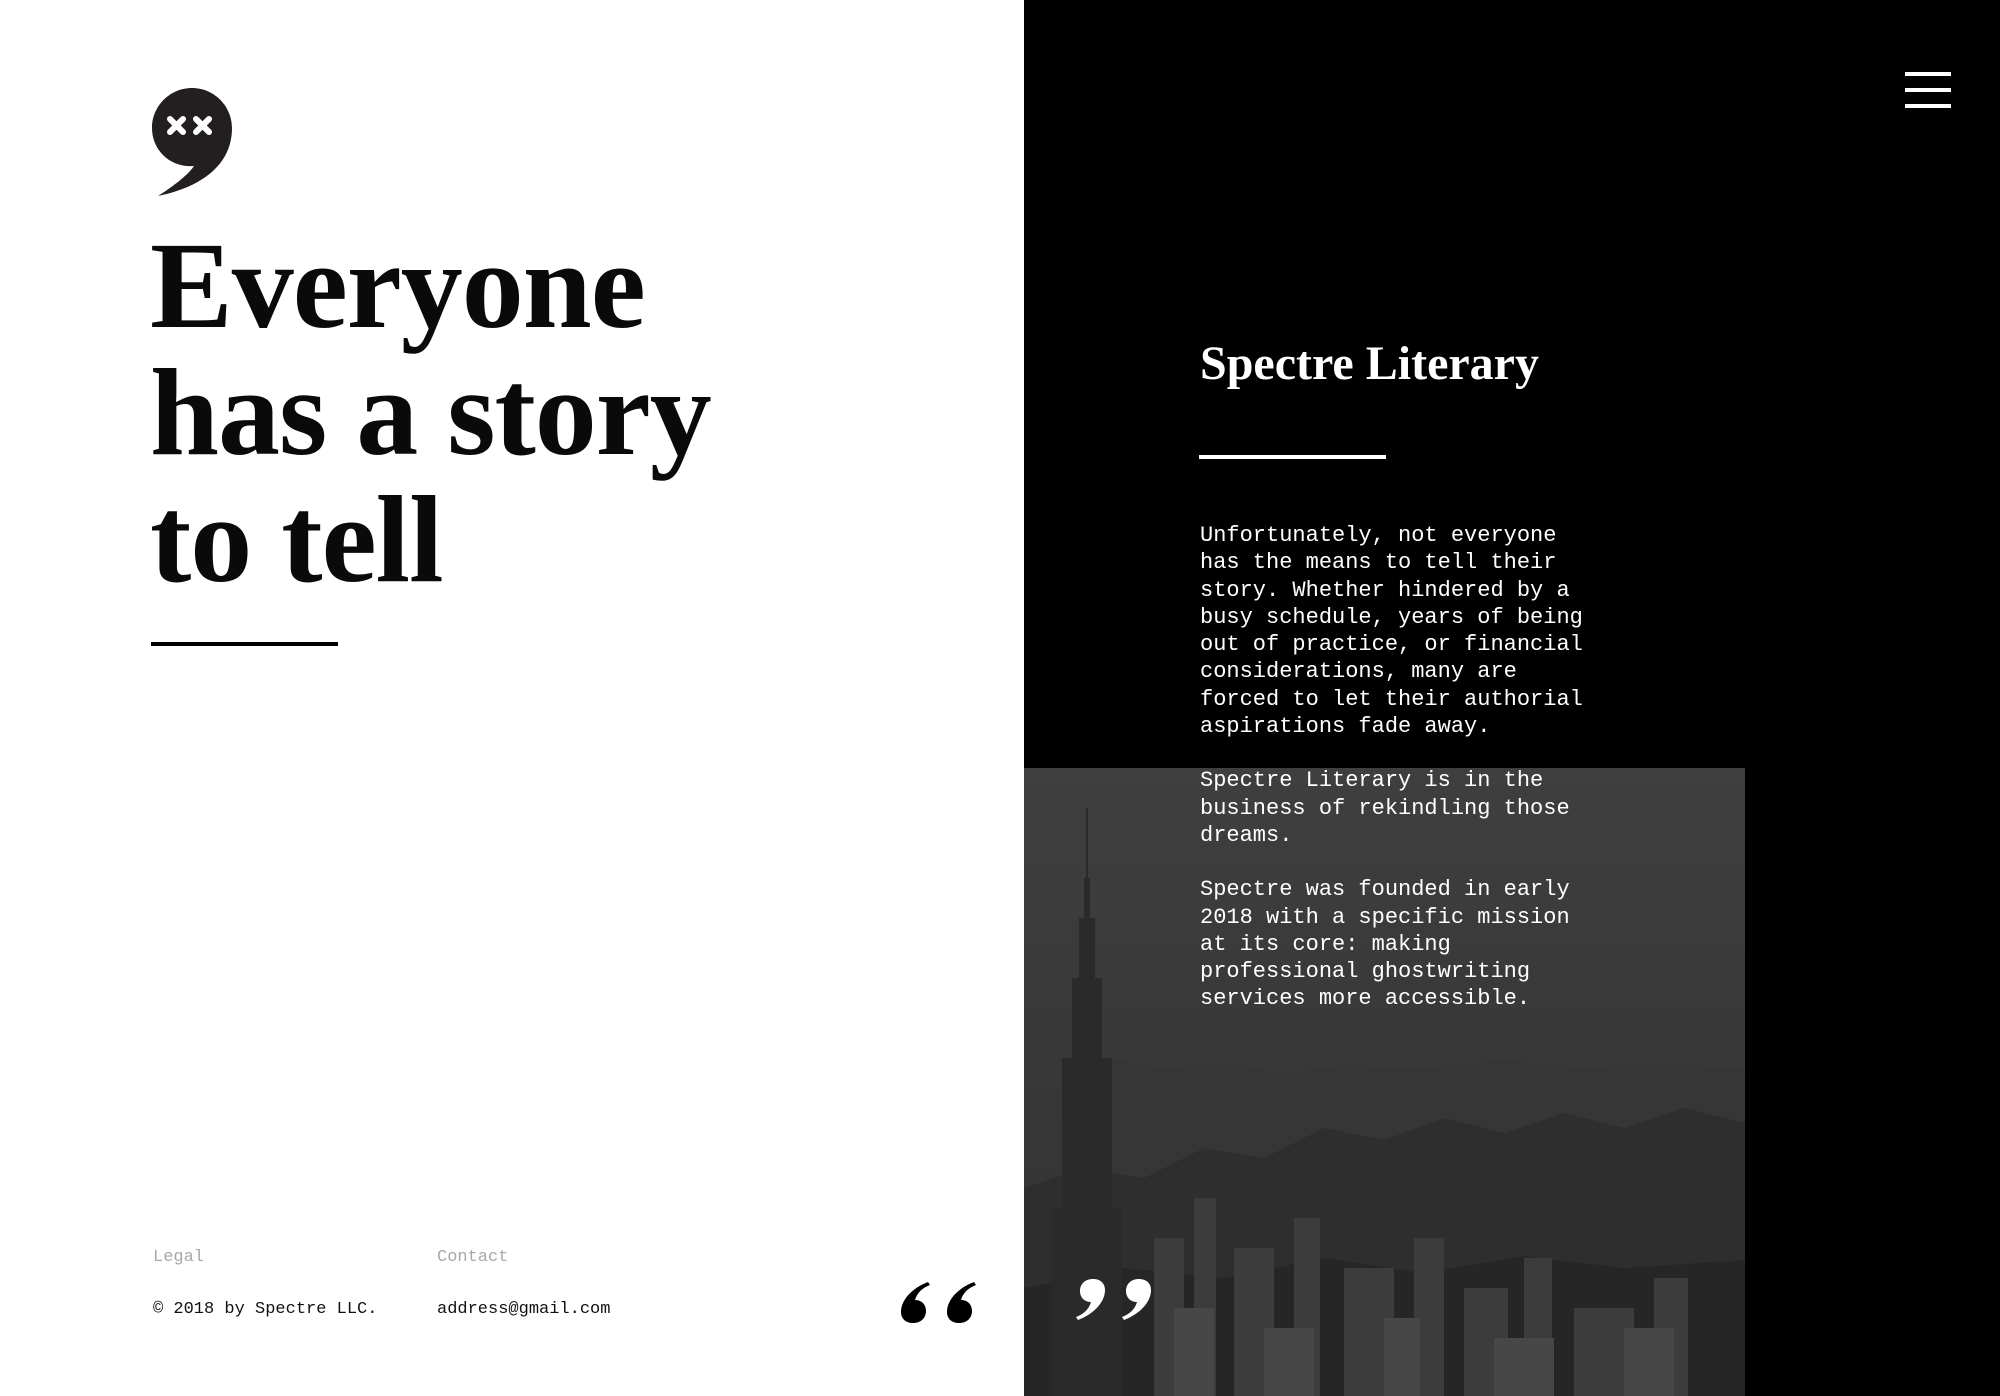  I want to click on footer-email-link: address@gmail.com, so click(523, 1309).